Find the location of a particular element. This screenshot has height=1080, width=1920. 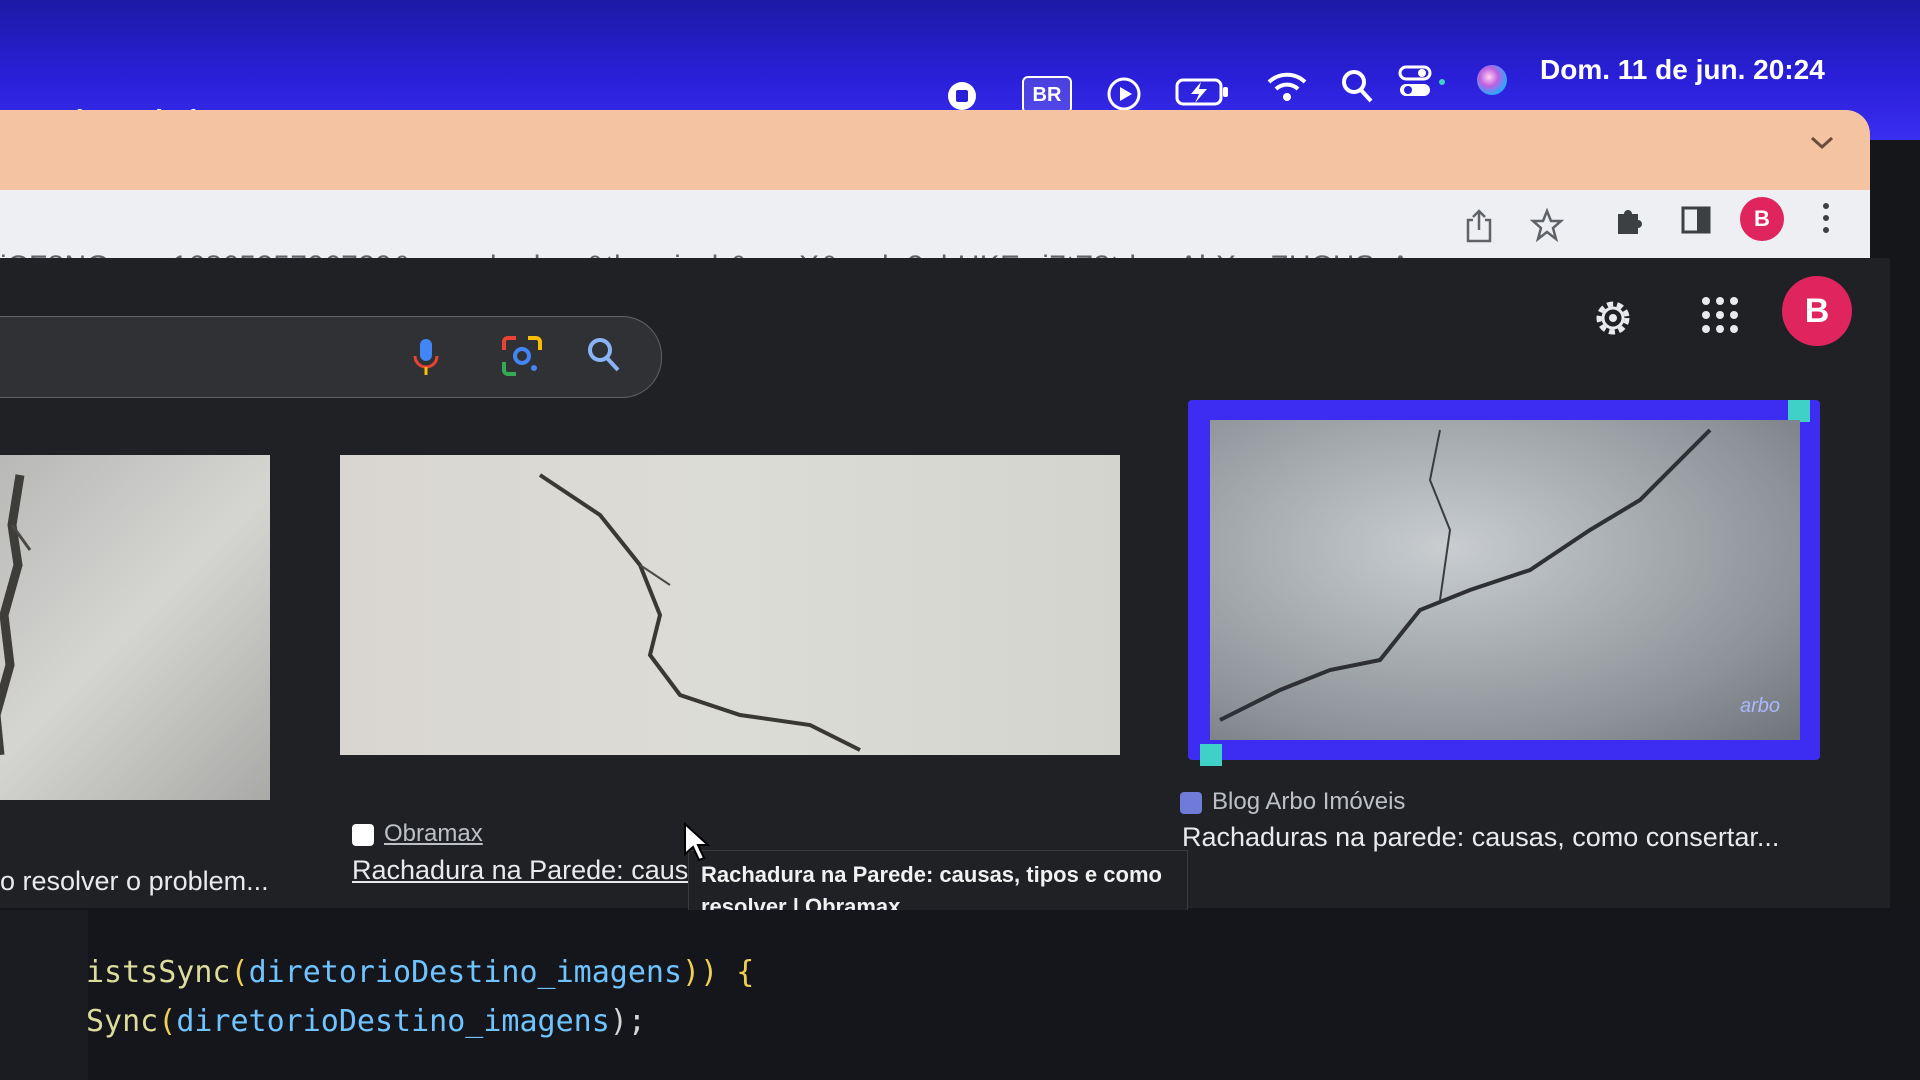

code-token: )) is located at coordinates (700, 972).